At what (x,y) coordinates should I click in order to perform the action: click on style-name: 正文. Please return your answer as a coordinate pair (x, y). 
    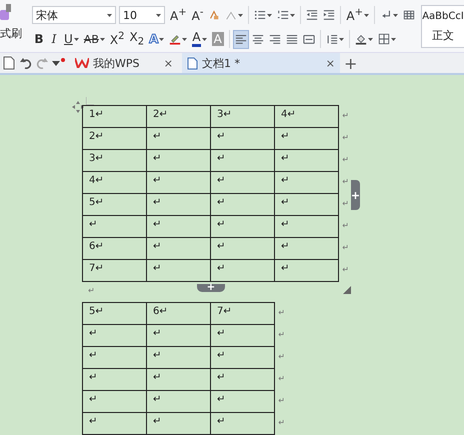
    Looking at the image, I should click on (443, 35).